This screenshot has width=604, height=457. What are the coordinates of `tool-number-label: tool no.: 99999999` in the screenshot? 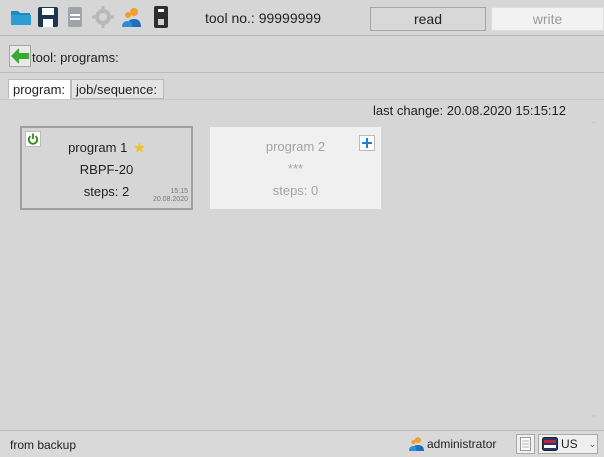 It's located at (263, 18).